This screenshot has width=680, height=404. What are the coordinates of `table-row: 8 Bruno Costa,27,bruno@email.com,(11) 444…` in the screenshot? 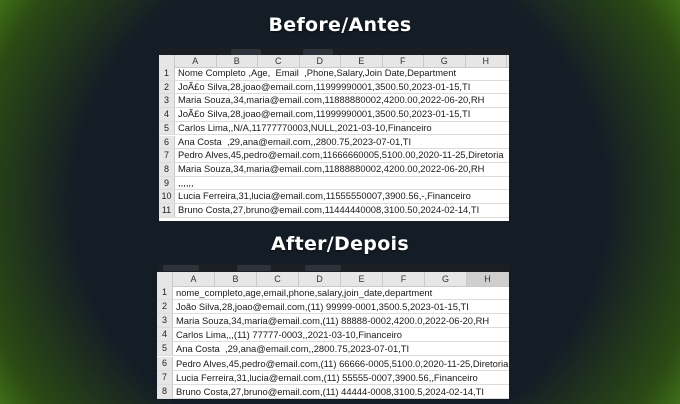 It's located at (333, 391).